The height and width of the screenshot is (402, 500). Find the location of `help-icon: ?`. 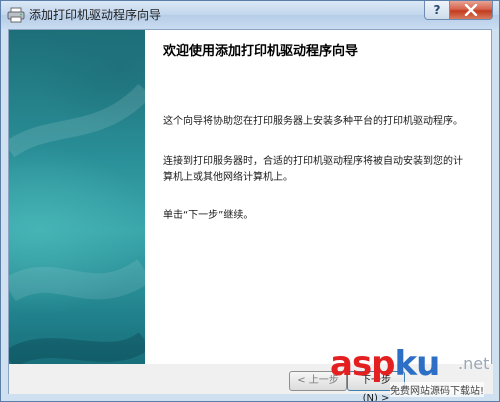

help-icon: ? is located at coordinates (437, 10).